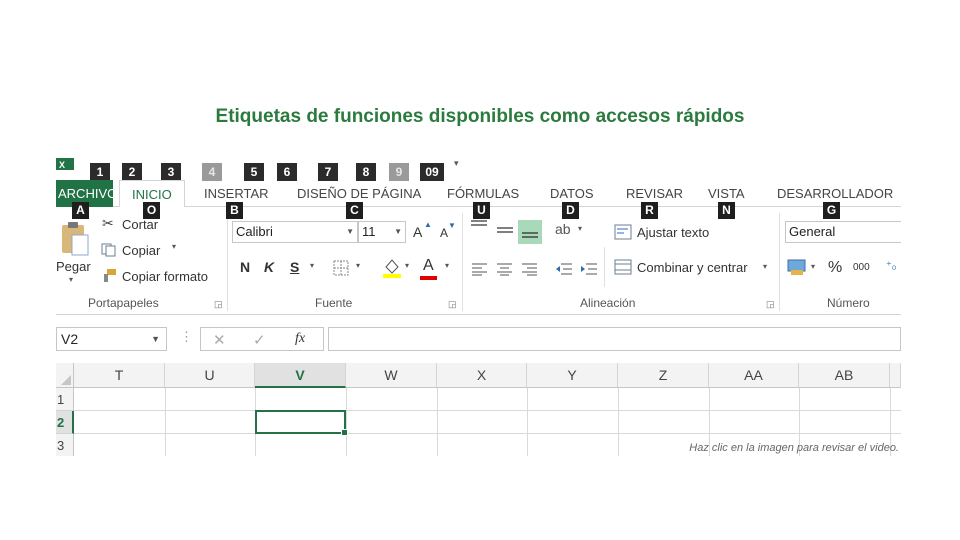 The image size is (960, 540). I want to click on column-header-x: X, so click(482, 375).